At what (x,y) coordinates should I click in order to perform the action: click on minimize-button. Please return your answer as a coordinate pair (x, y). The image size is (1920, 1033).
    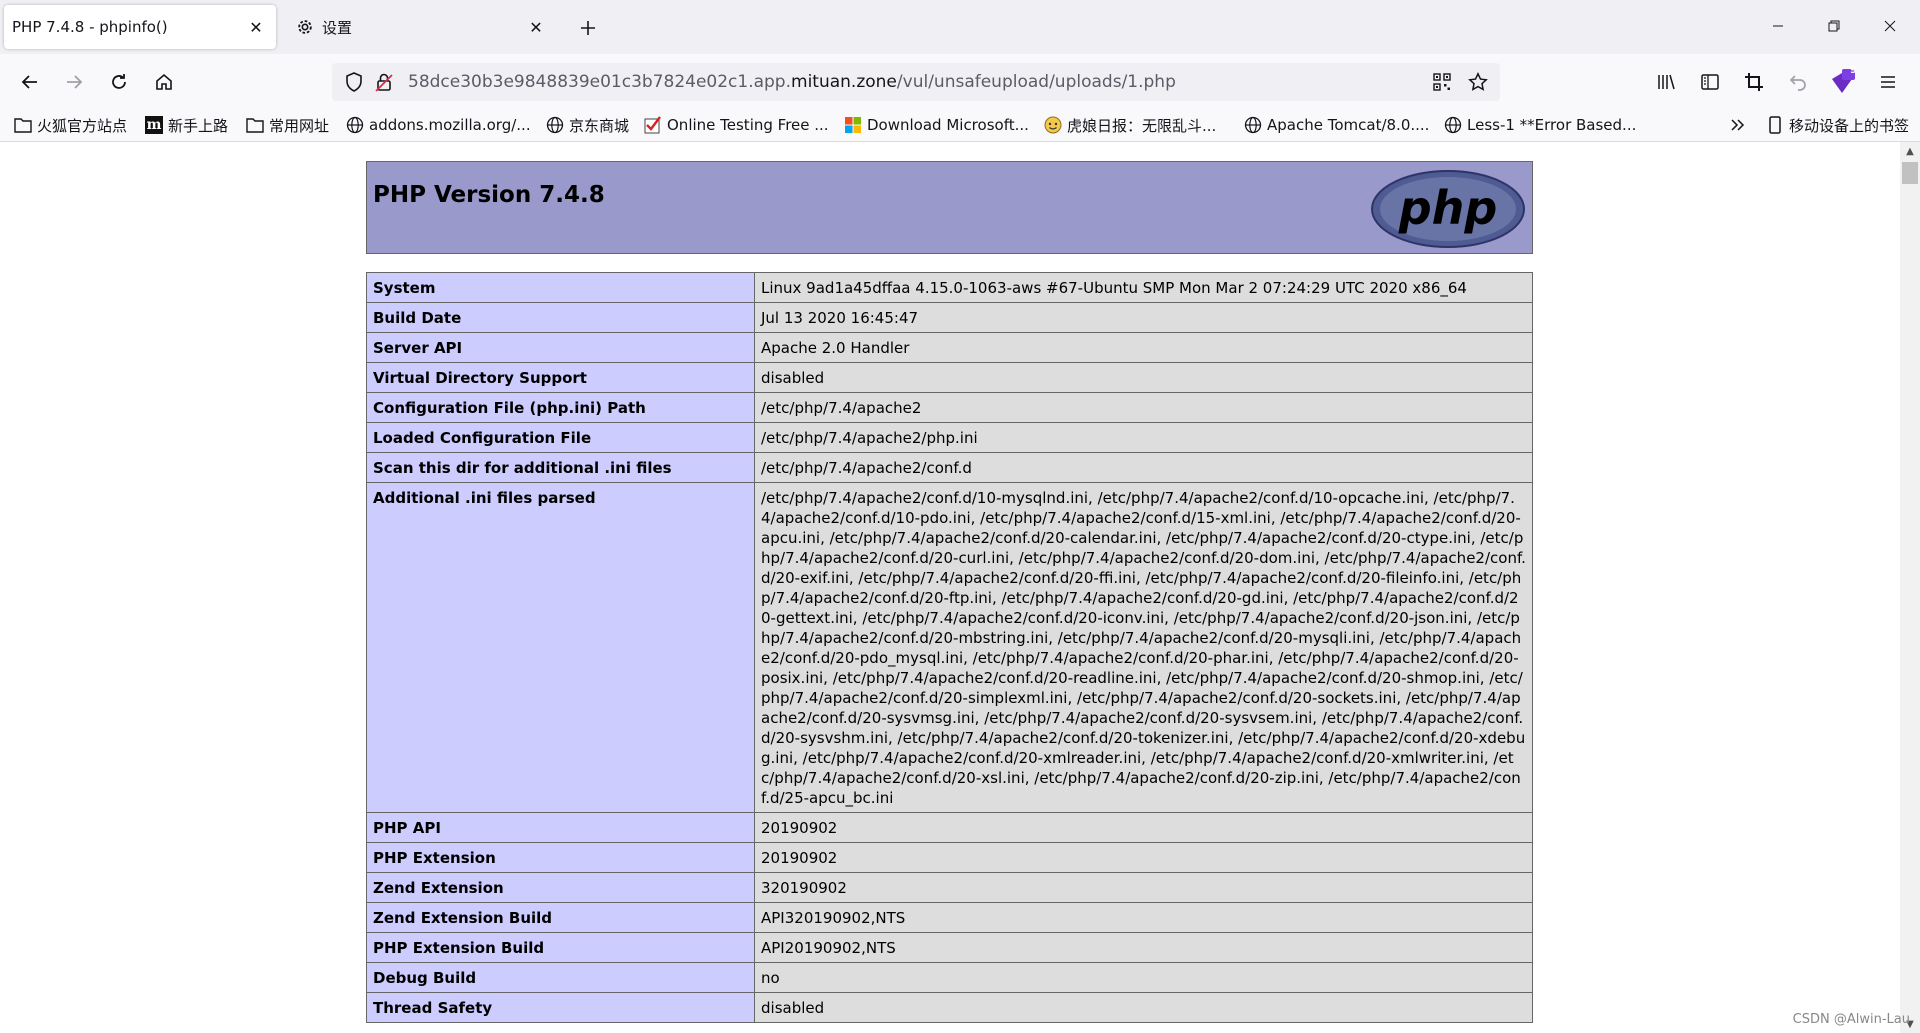
    Looking at the image, I should click on (1778, 26).